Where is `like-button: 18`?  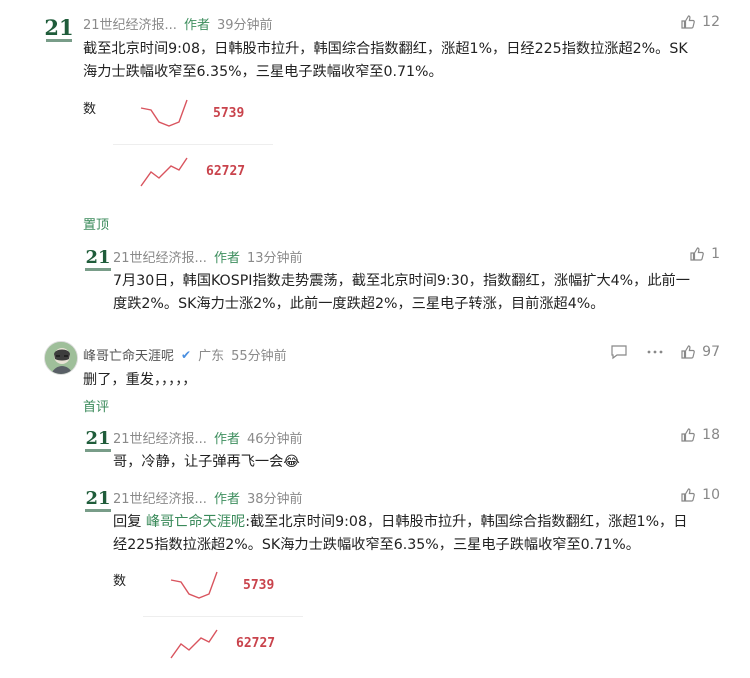
like-button: 18 is located at coordinates (700, 435).